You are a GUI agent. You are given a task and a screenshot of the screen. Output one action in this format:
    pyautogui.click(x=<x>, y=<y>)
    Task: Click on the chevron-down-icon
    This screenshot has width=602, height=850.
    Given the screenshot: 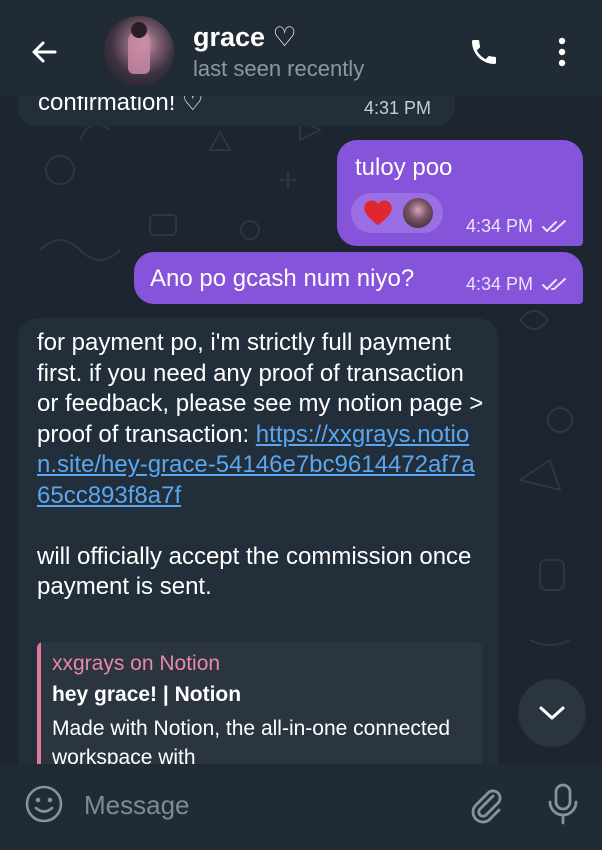 What is the action you would take?
    pyautogui.click(x=552, y=713)
    